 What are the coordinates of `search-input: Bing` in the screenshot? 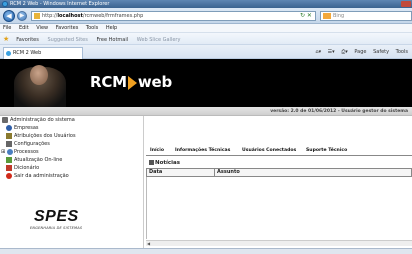 It's located at (366, 16).